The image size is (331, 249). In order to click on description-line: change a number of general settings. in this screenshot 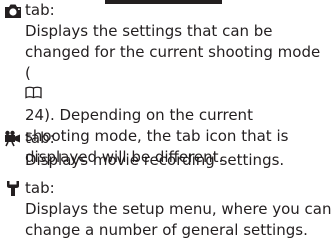, I will do `click(166, 230)`.